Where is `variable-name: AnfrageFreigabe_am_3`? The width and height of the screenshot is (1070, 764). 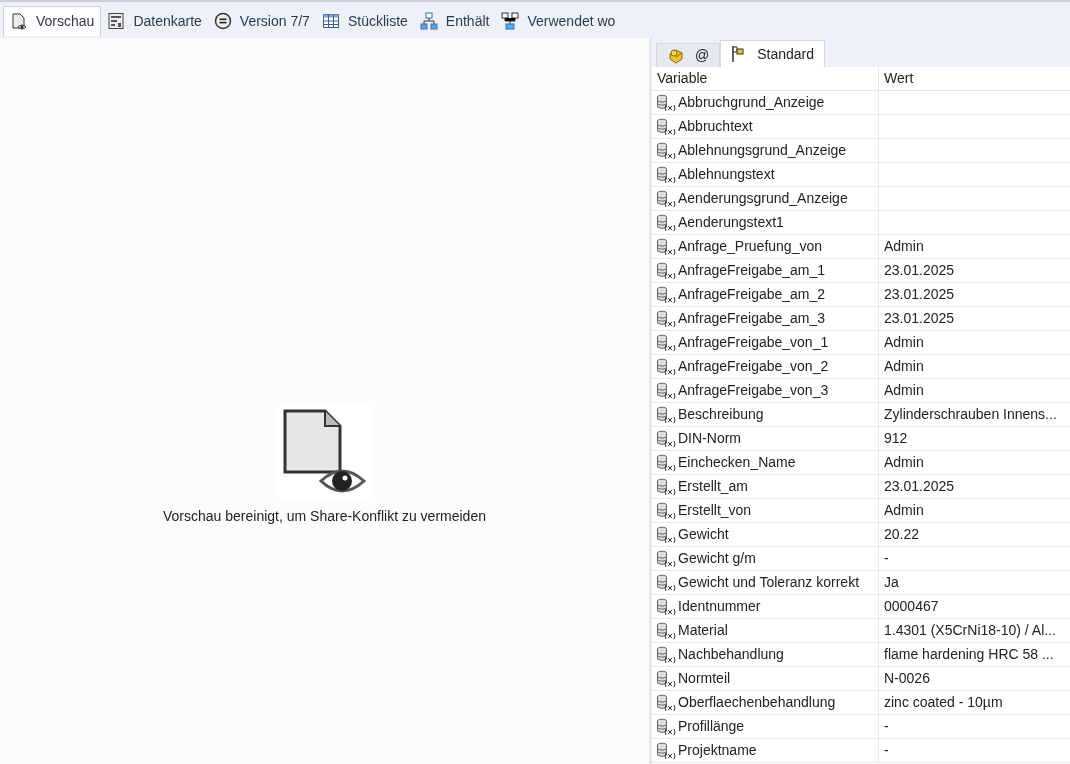
variable-name: AnfrageFreigabe_am_3 is located at coordinates (752, 318).